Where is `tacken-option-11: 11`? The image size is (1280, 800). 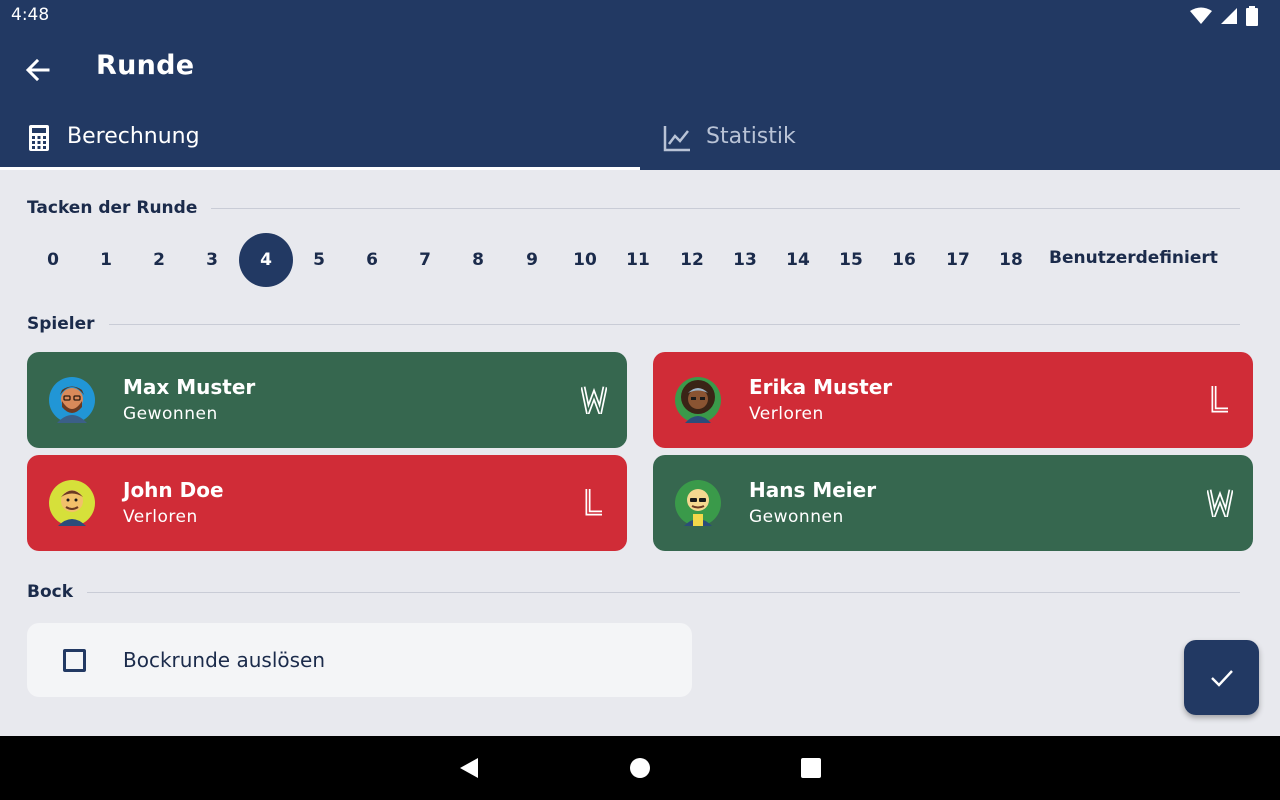 tacken-option-11: 11 is located at coordinates (638, 260).